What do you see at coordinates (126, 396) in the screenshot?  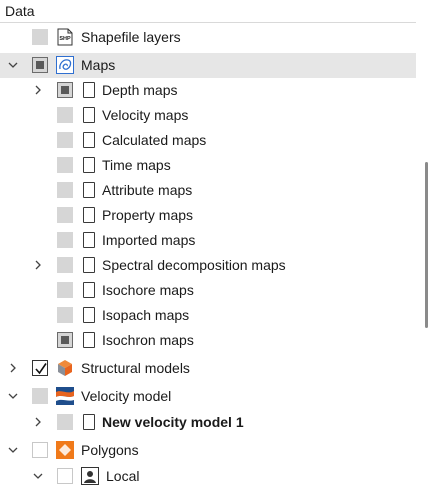 I see `tree-item-label: Velocity model` at bounding box center [126, 396].